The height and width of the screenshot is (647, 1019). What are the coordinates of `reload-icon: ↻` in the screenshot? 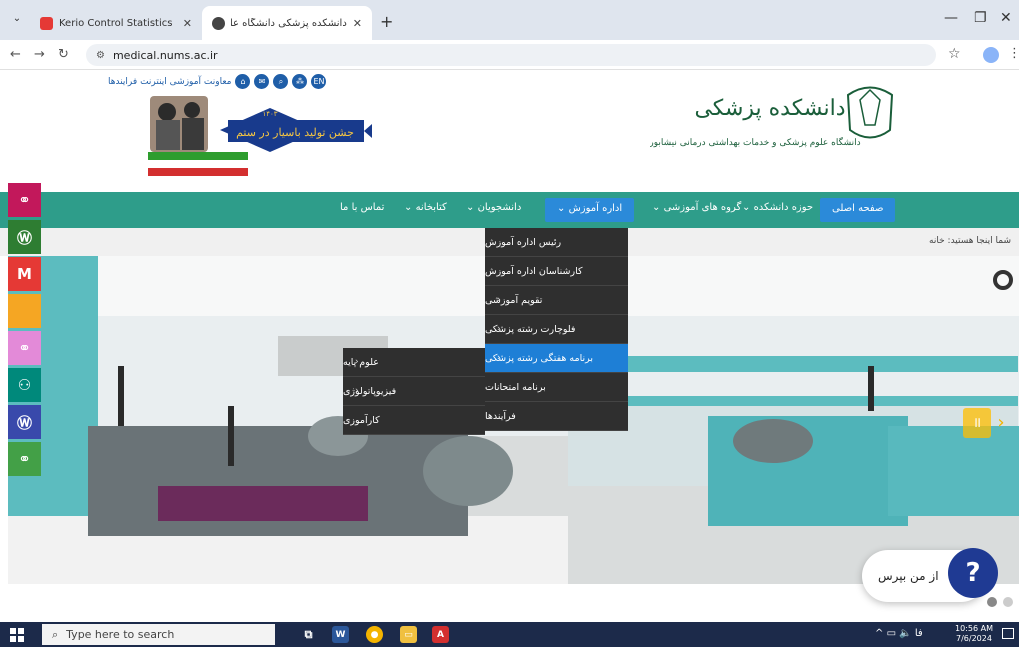 It's located at (63, 54).